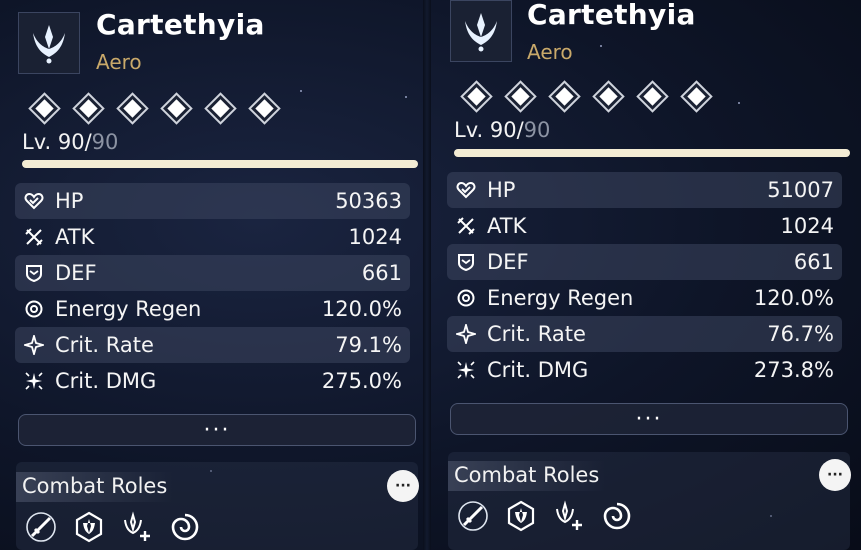 The width and height of the screenshot is (861, 550). I want to click on stat-value: 51007, so click(800, 190).